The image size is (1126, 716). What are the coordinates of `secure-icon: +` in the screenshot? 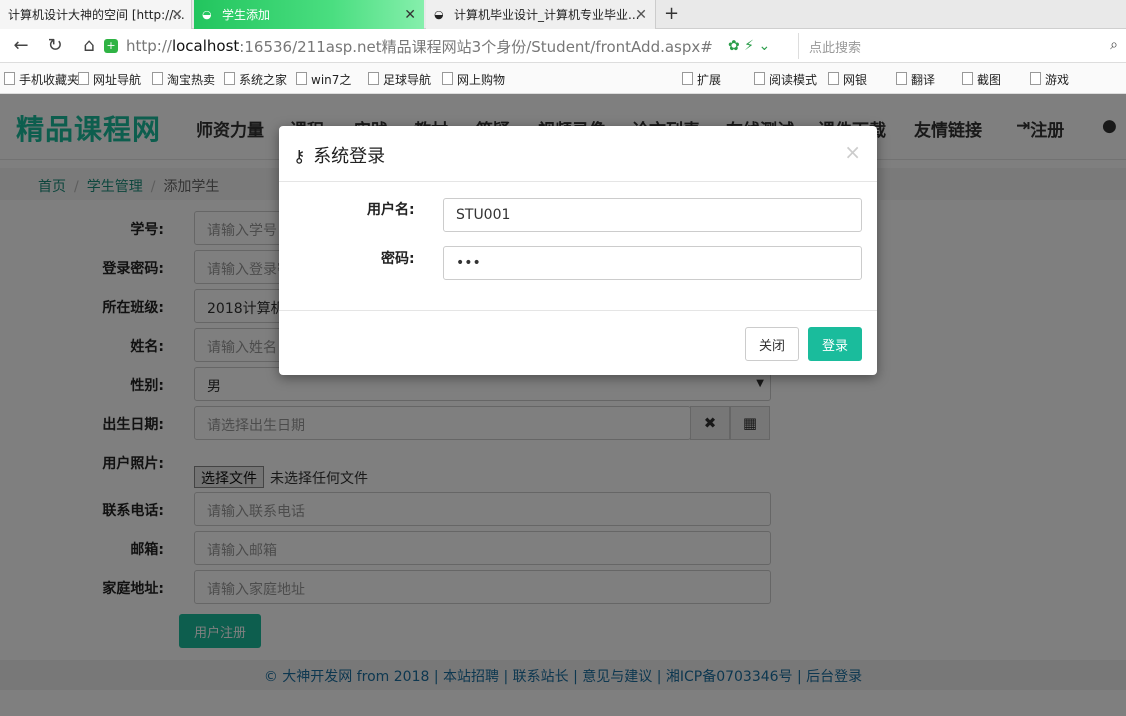 It's located at (111, 46).